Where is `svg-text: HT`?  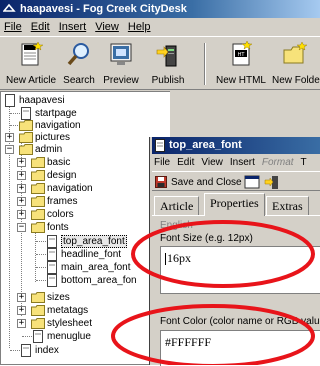 svg-text: HT is located at coordinates (242, 55).